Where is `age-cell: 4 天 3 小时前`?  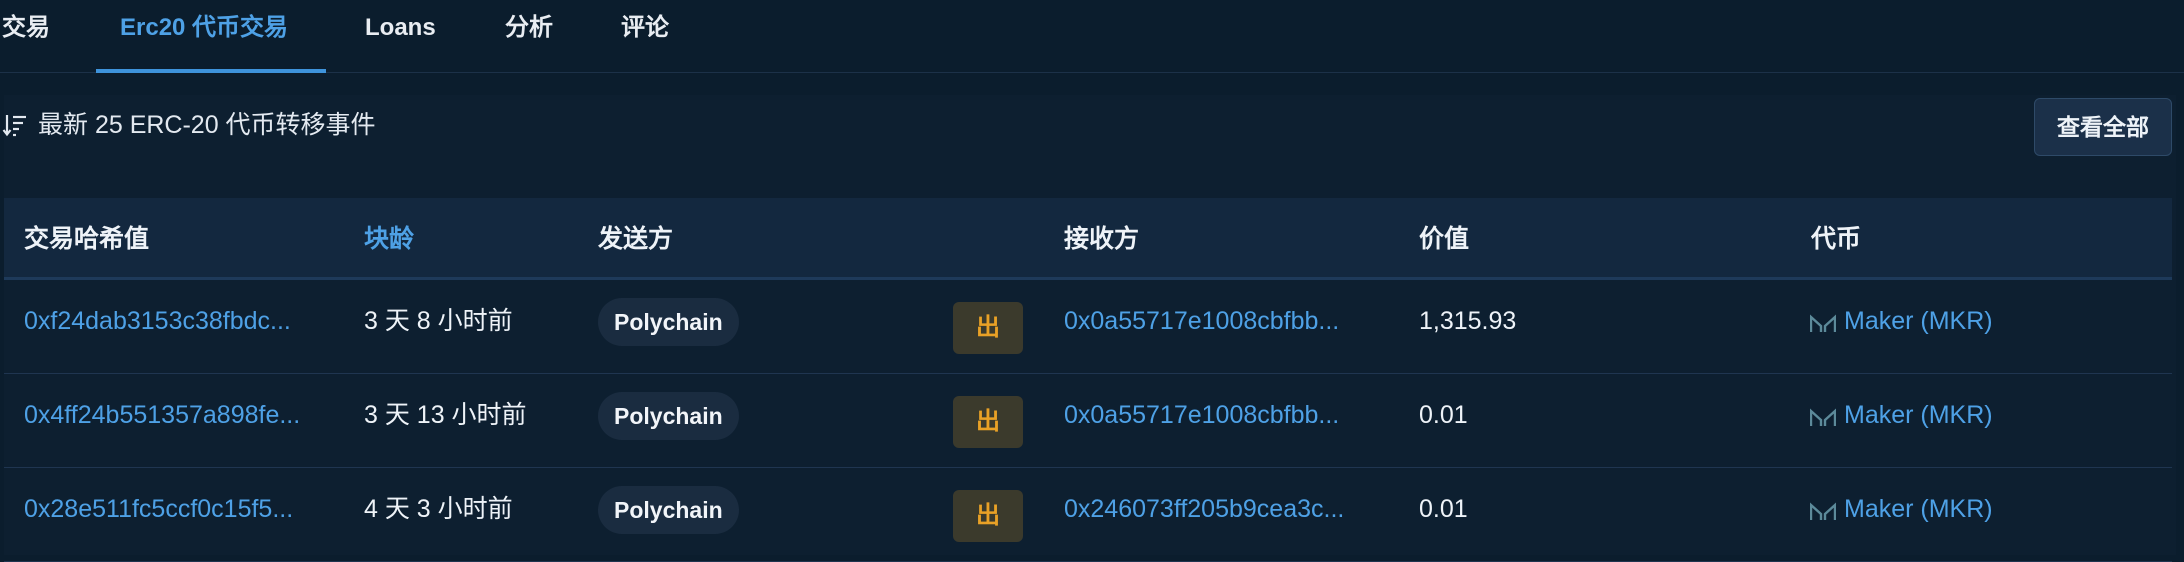
age-cell: 4 天 3 小时前 is located at coordinates (438, 509).